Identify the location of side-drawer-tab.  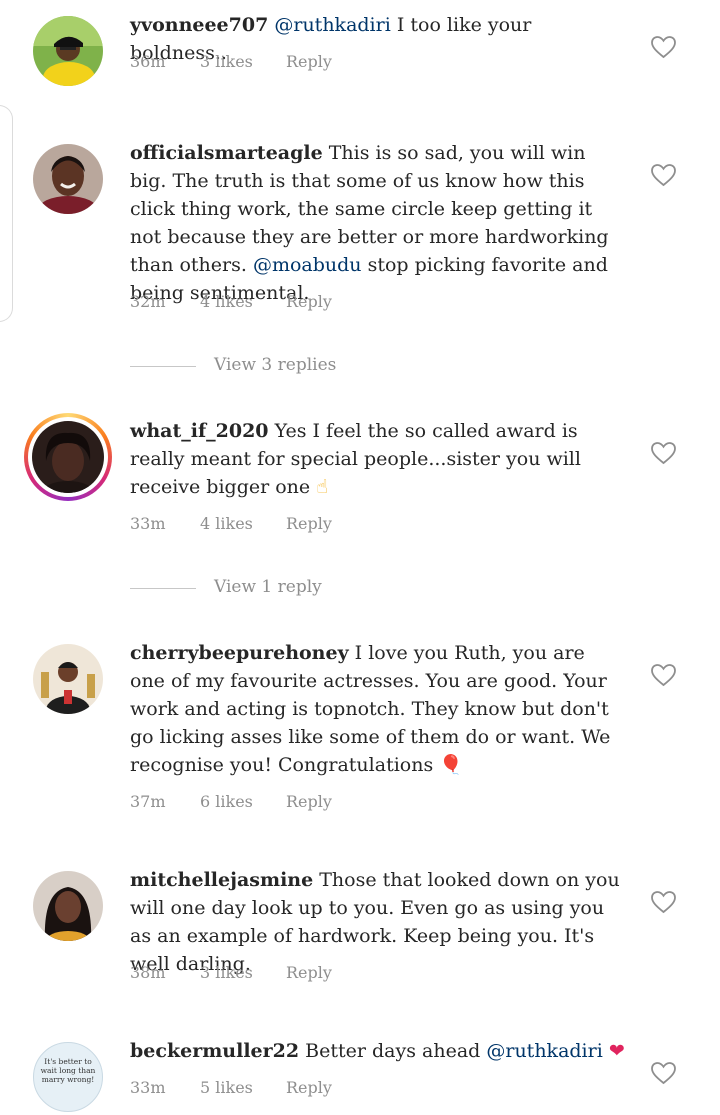
(6, 213).